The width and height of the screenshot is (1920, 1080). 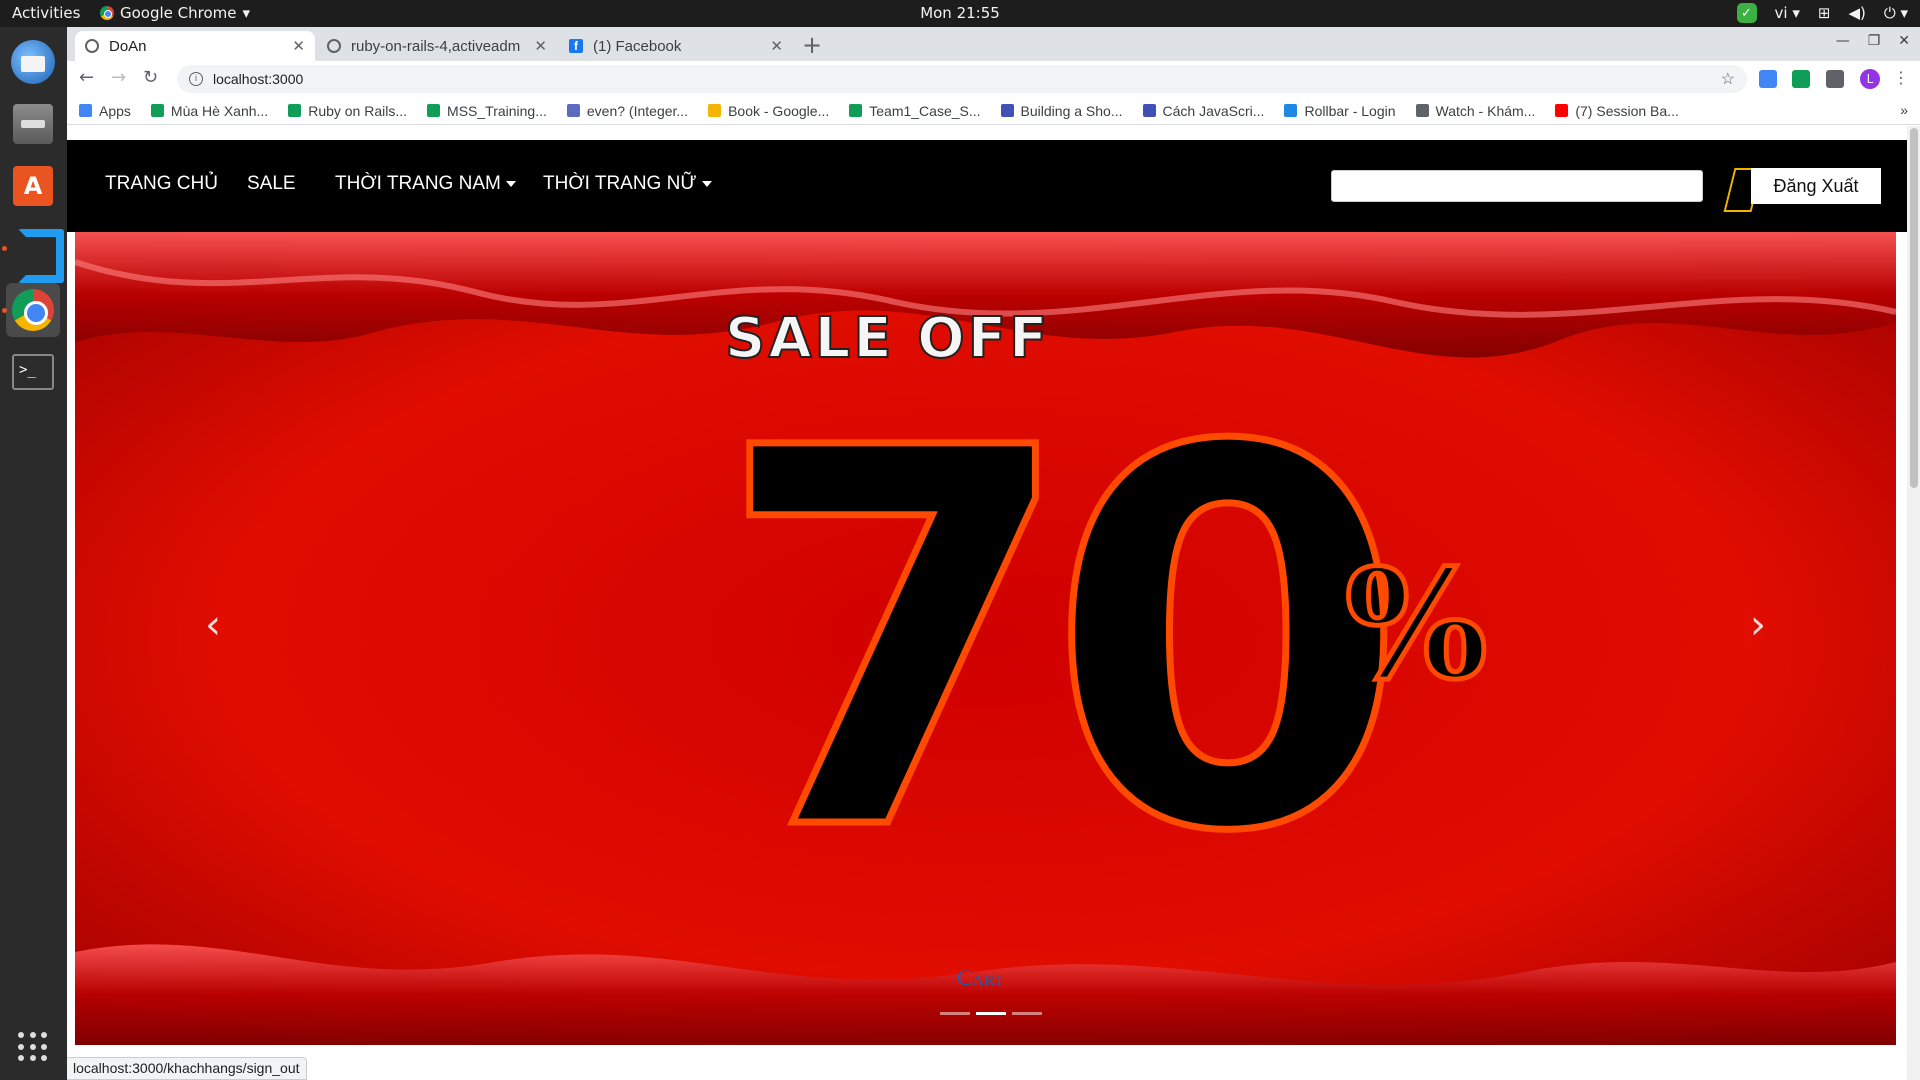 I want to click on show-applications-icon, so click(x=33, y=1047).